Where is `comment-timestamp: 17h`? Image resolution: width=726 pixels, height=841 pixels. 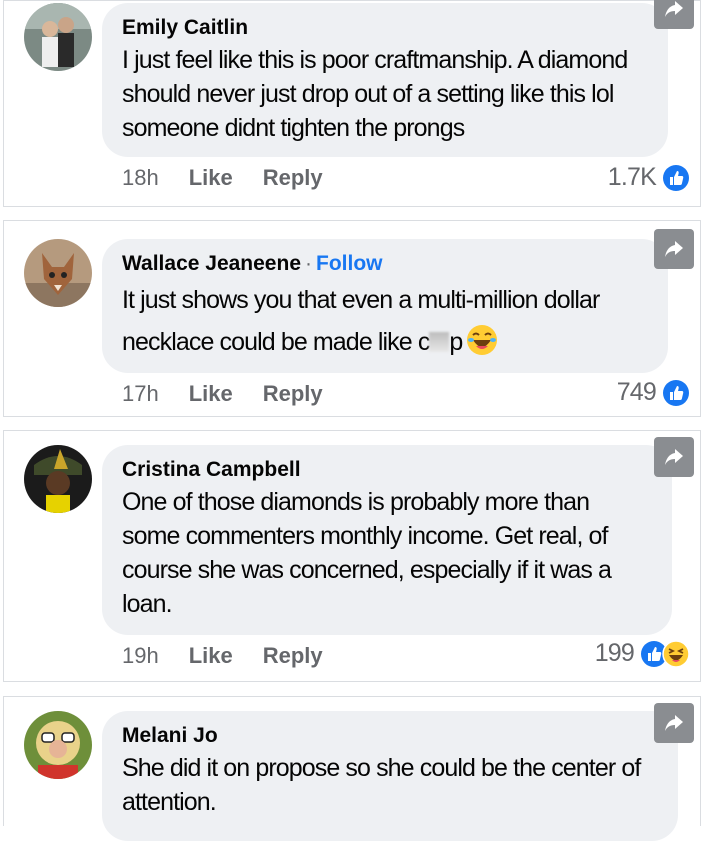 comment-timestamp: 17h is located at coordinates (140, 394).